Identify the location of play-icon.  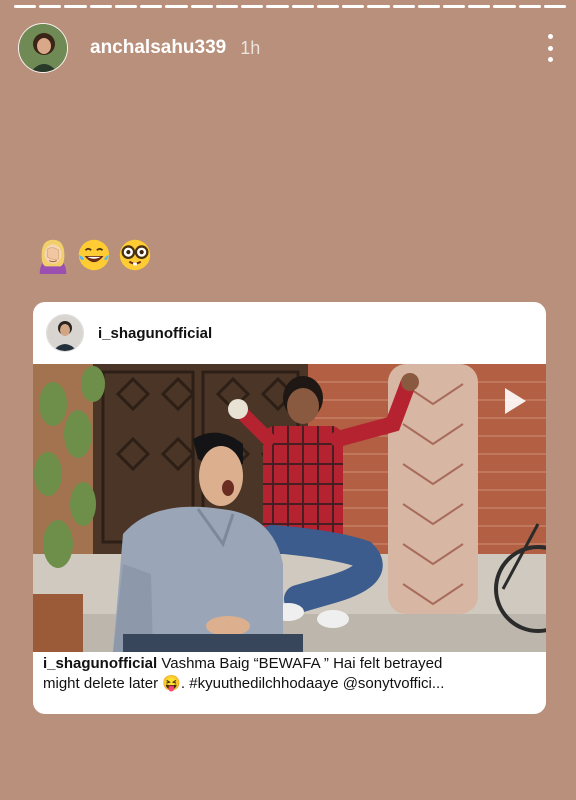
(515, 401).